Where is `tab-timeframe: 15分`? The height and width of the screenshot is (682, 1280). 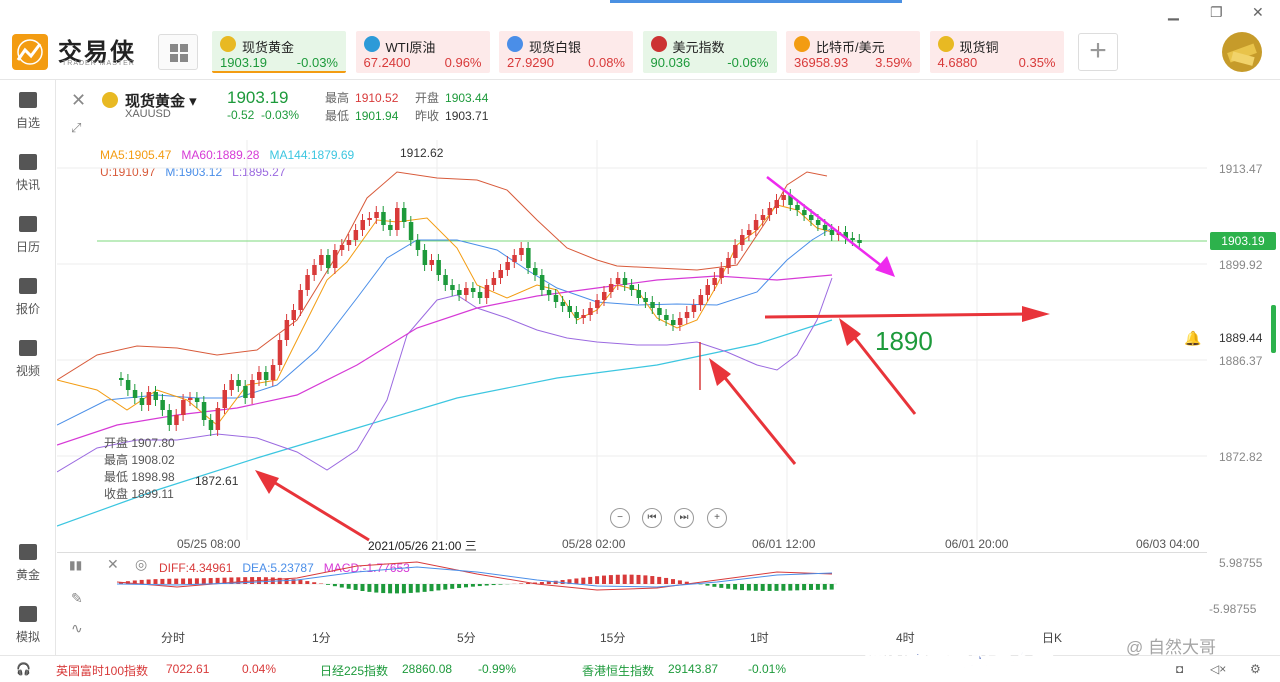 tab-timeframe: 15分 is located at coordinates (612, 637).